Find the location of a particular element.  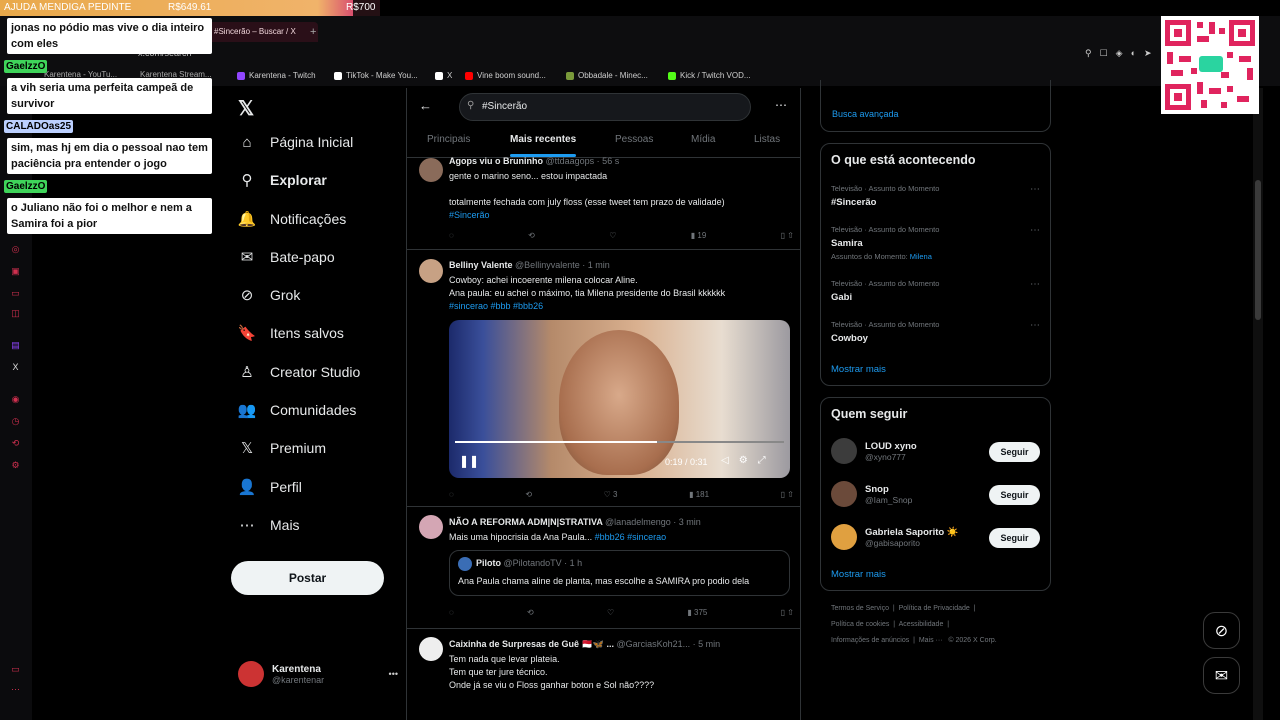

trend-item: Televisão · Assunto do Momento Gabi is located at coordinates (885, 291).